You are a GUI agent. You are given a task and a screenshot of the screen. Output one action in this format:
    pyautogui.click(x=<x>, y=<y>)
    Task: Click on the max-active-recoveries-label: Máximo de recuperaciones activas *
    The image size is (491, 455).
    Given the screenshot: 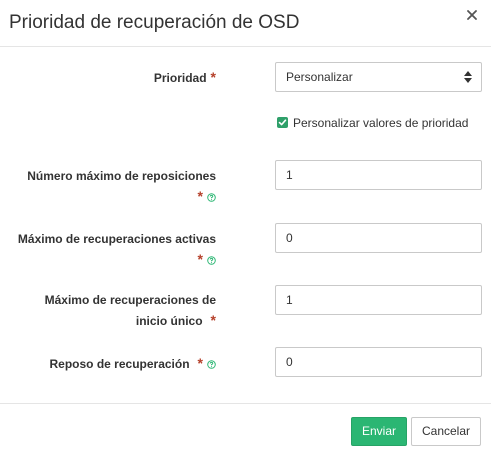 What is the action you would take?
    pyautogui.click(x=108, y=250)
    